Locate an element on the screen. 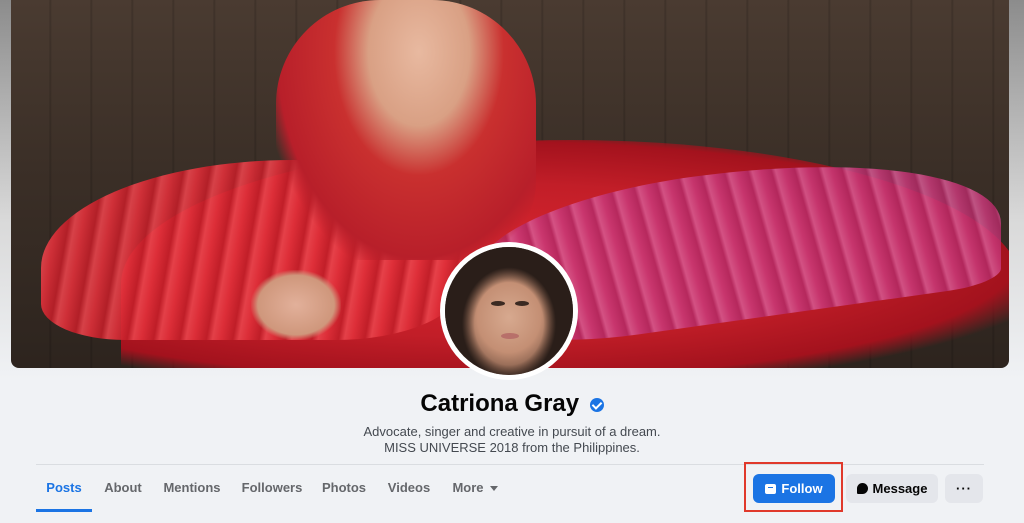 The height and width of the screenshot is (523, 1024). cover-figure is located at coordinates (406, 130).